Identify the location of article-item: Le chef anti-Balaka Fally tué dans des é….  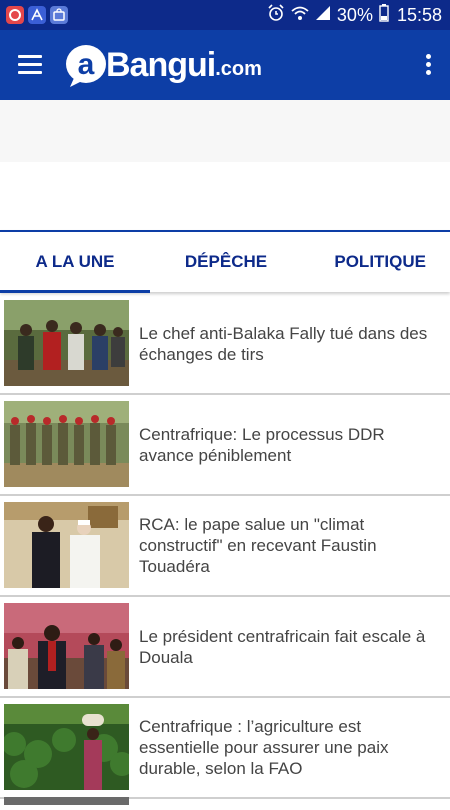
(225, 344).